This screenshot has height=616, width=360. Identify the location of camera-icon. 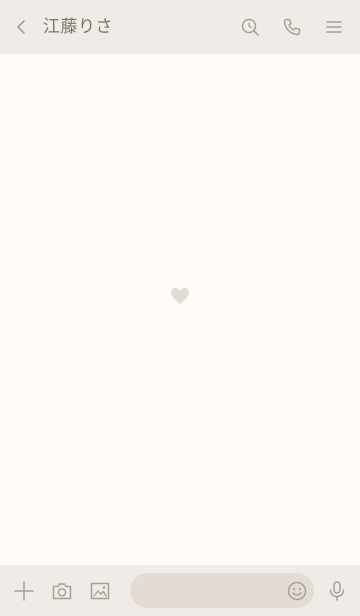
(62, 591).